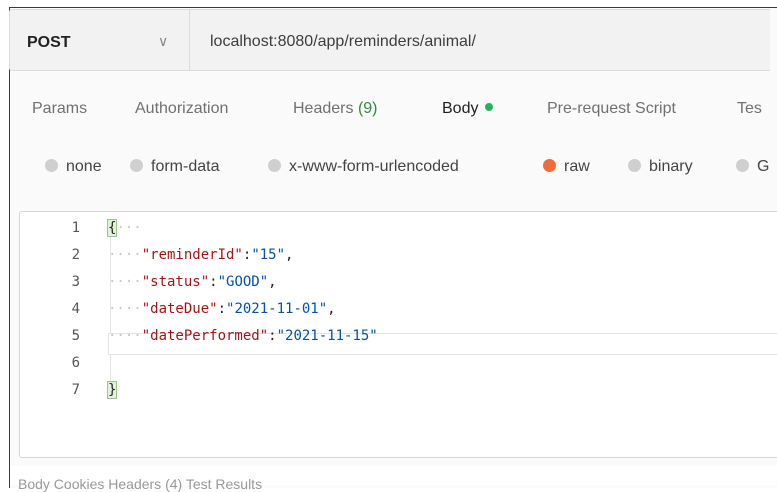  I want to click on code-line-1: {···, so click(124, 228).